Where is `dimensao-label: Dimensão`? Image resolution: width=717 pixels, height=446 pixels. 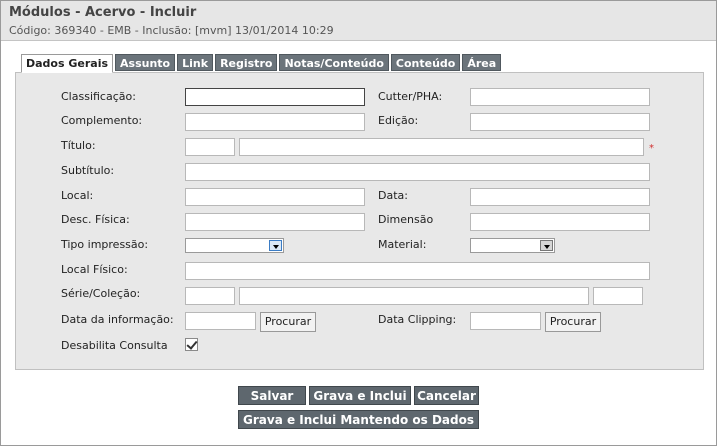
dimensao-label: Dimensão is located at coordinates (406, 219).